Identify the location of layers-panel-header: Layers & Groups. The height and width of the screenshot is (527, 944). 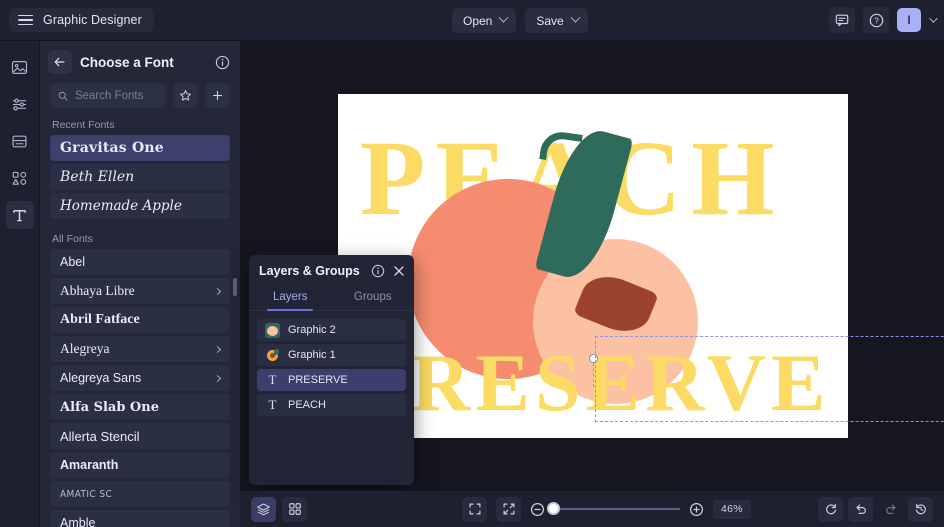
(331, 270).